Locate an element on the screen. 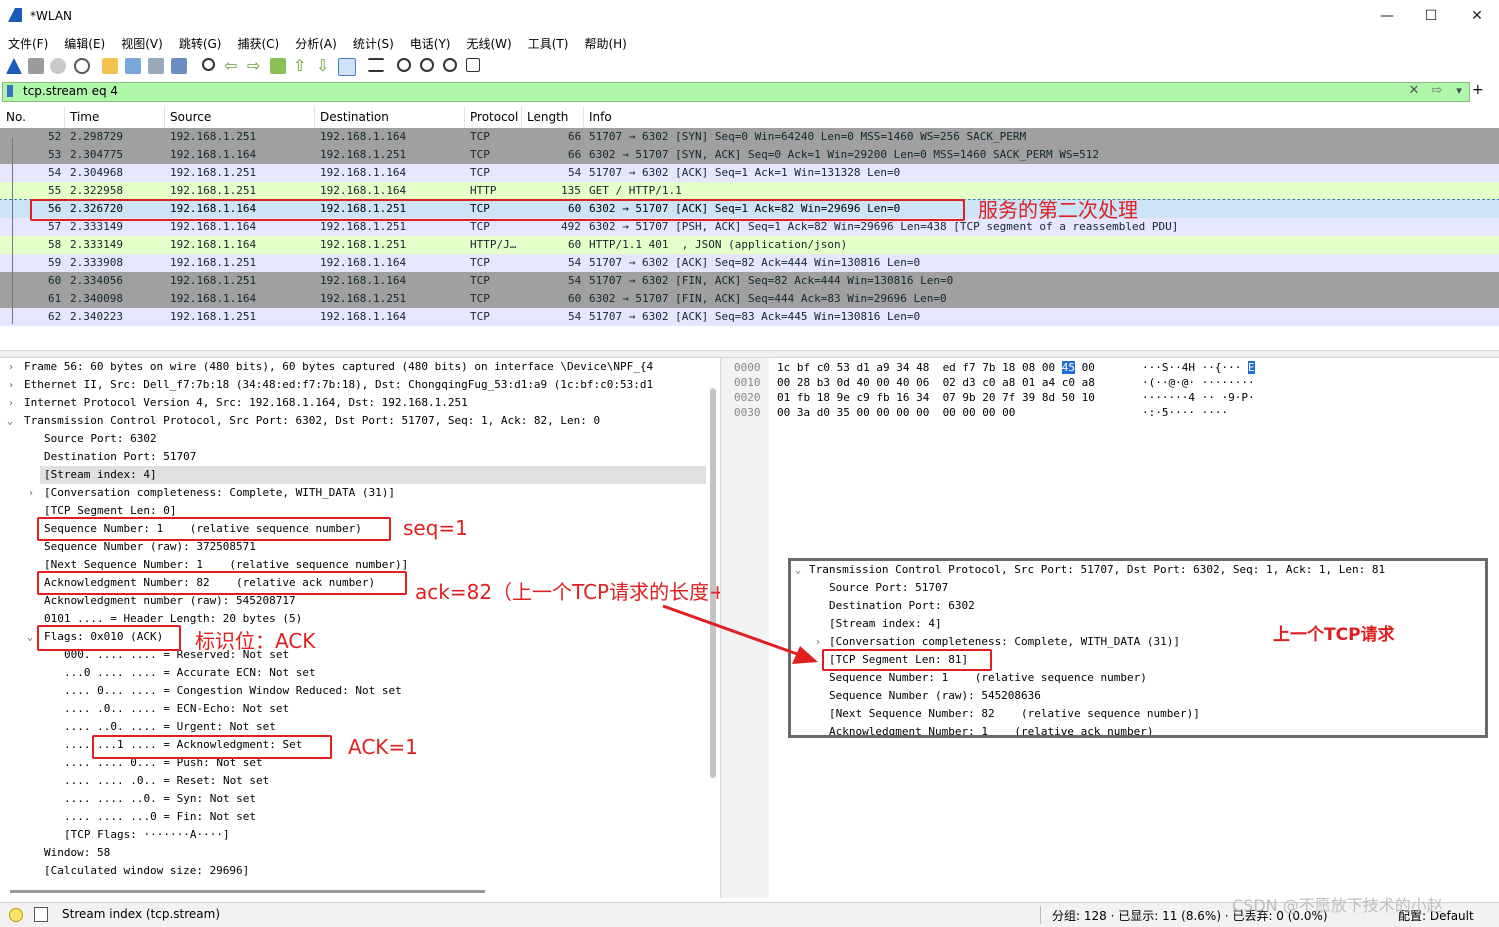 The image size is (1499, 927). colorize-icon is located at coordinates (376, 65).